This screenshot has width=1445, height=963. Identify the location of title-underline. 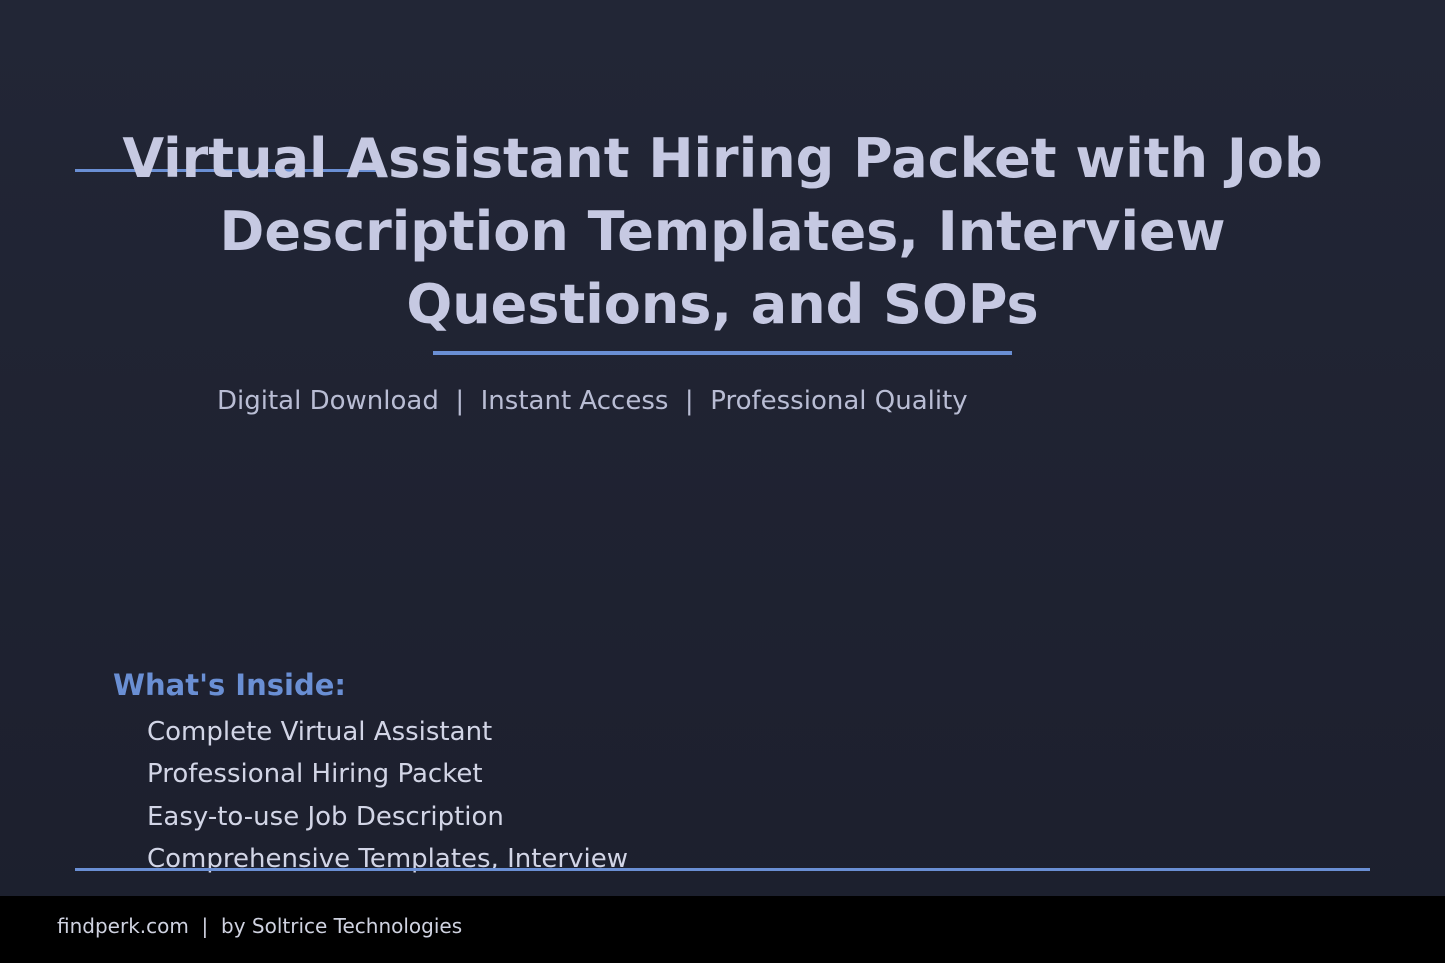
(722, 353).